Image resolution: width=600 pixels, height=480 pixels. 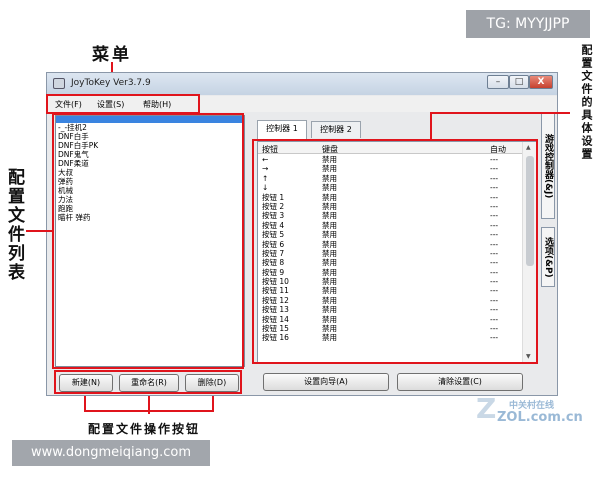 I want to click on profile-ops-annotation: 配置文件操作按钮, so click(x=144, y=429).